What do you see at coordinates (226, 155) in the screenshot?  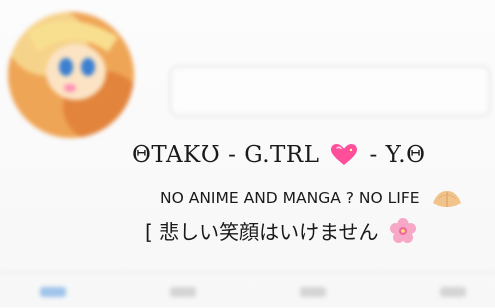 I see `display-name-left: ΘTAKƱ - G.TRL` at bounding box center [226, 155].